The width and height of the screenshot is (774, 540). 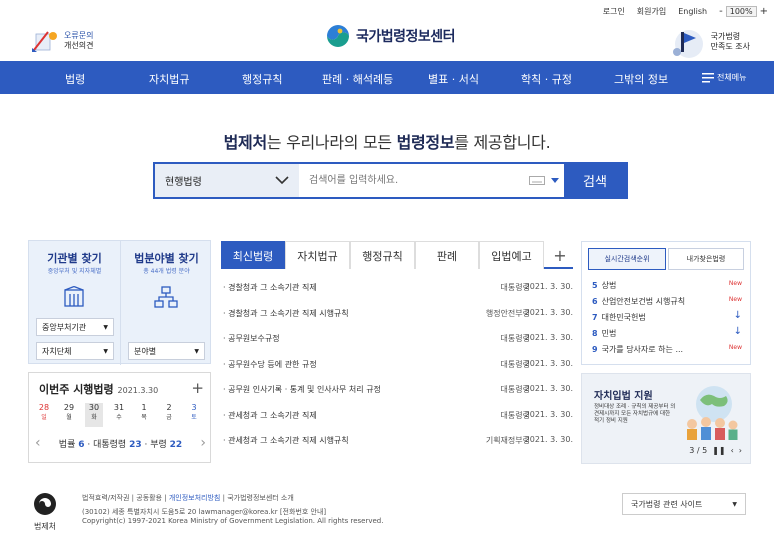 I want to click on week-day: 28 일, so click(x=44, y=415).